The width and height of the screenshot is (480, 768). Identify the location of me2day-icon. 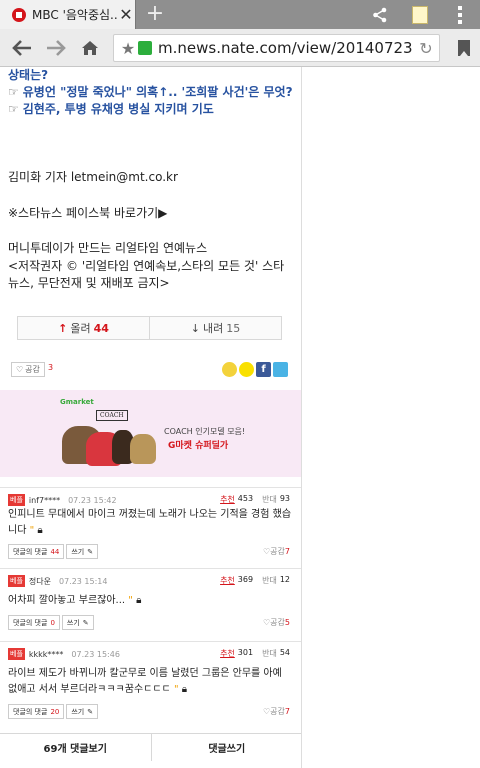
(229, 369).